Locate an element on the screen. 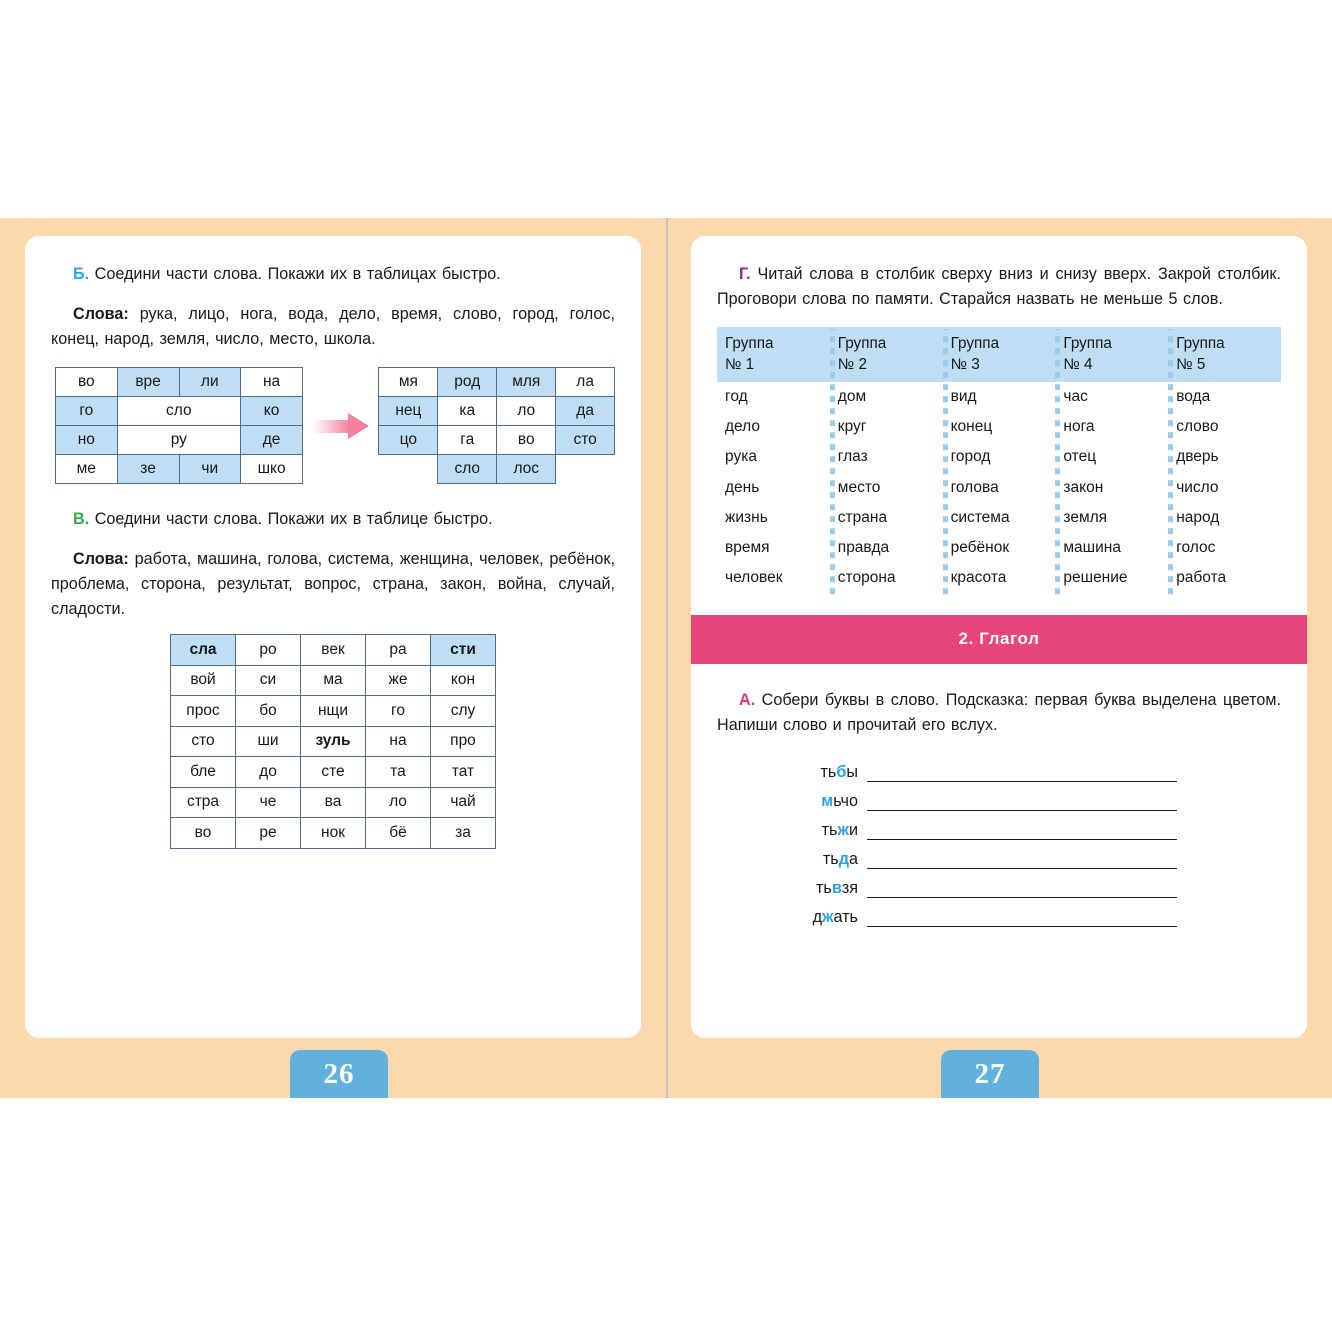 This screenshot has height=1332, width=1332. table-row: стра че ва ло чай is located at coordinates (333, 802).